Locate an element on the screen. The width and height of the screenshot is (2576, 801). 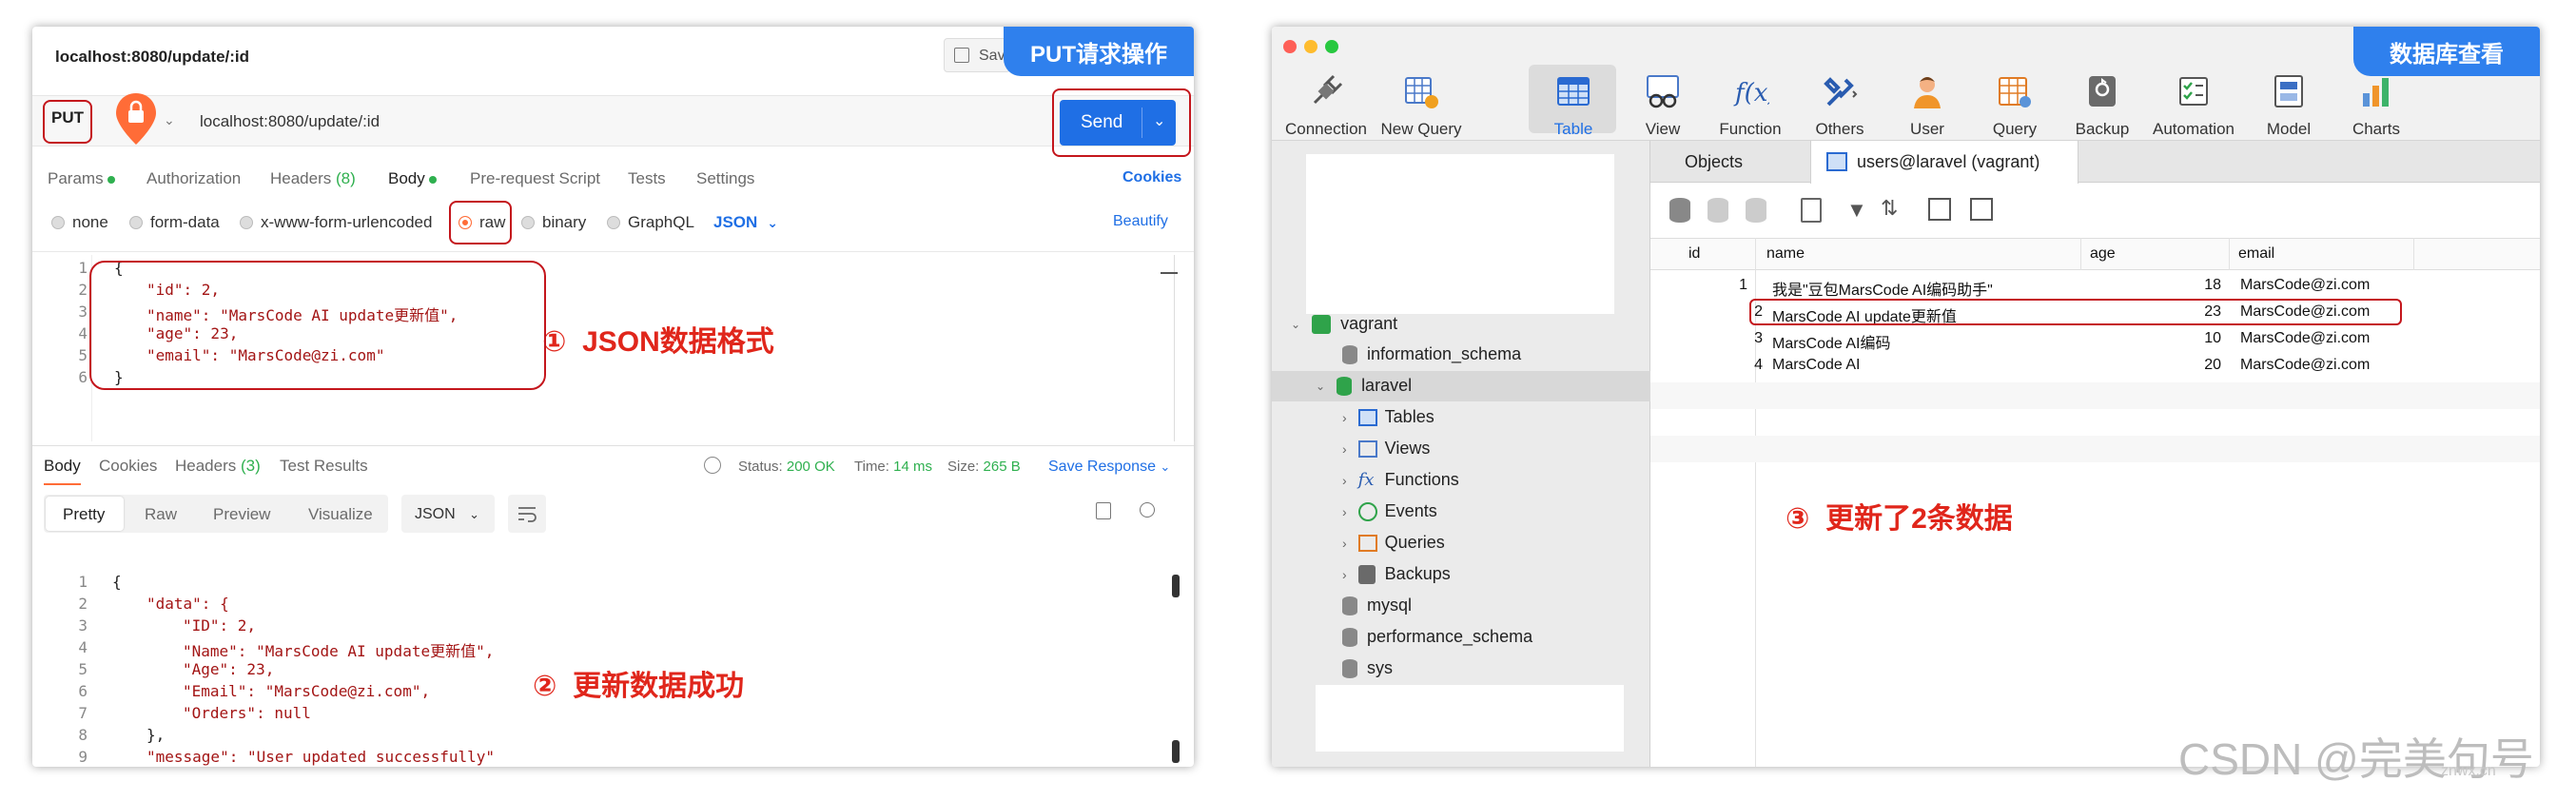
blank-panel is located at coordinates (1470, 718).